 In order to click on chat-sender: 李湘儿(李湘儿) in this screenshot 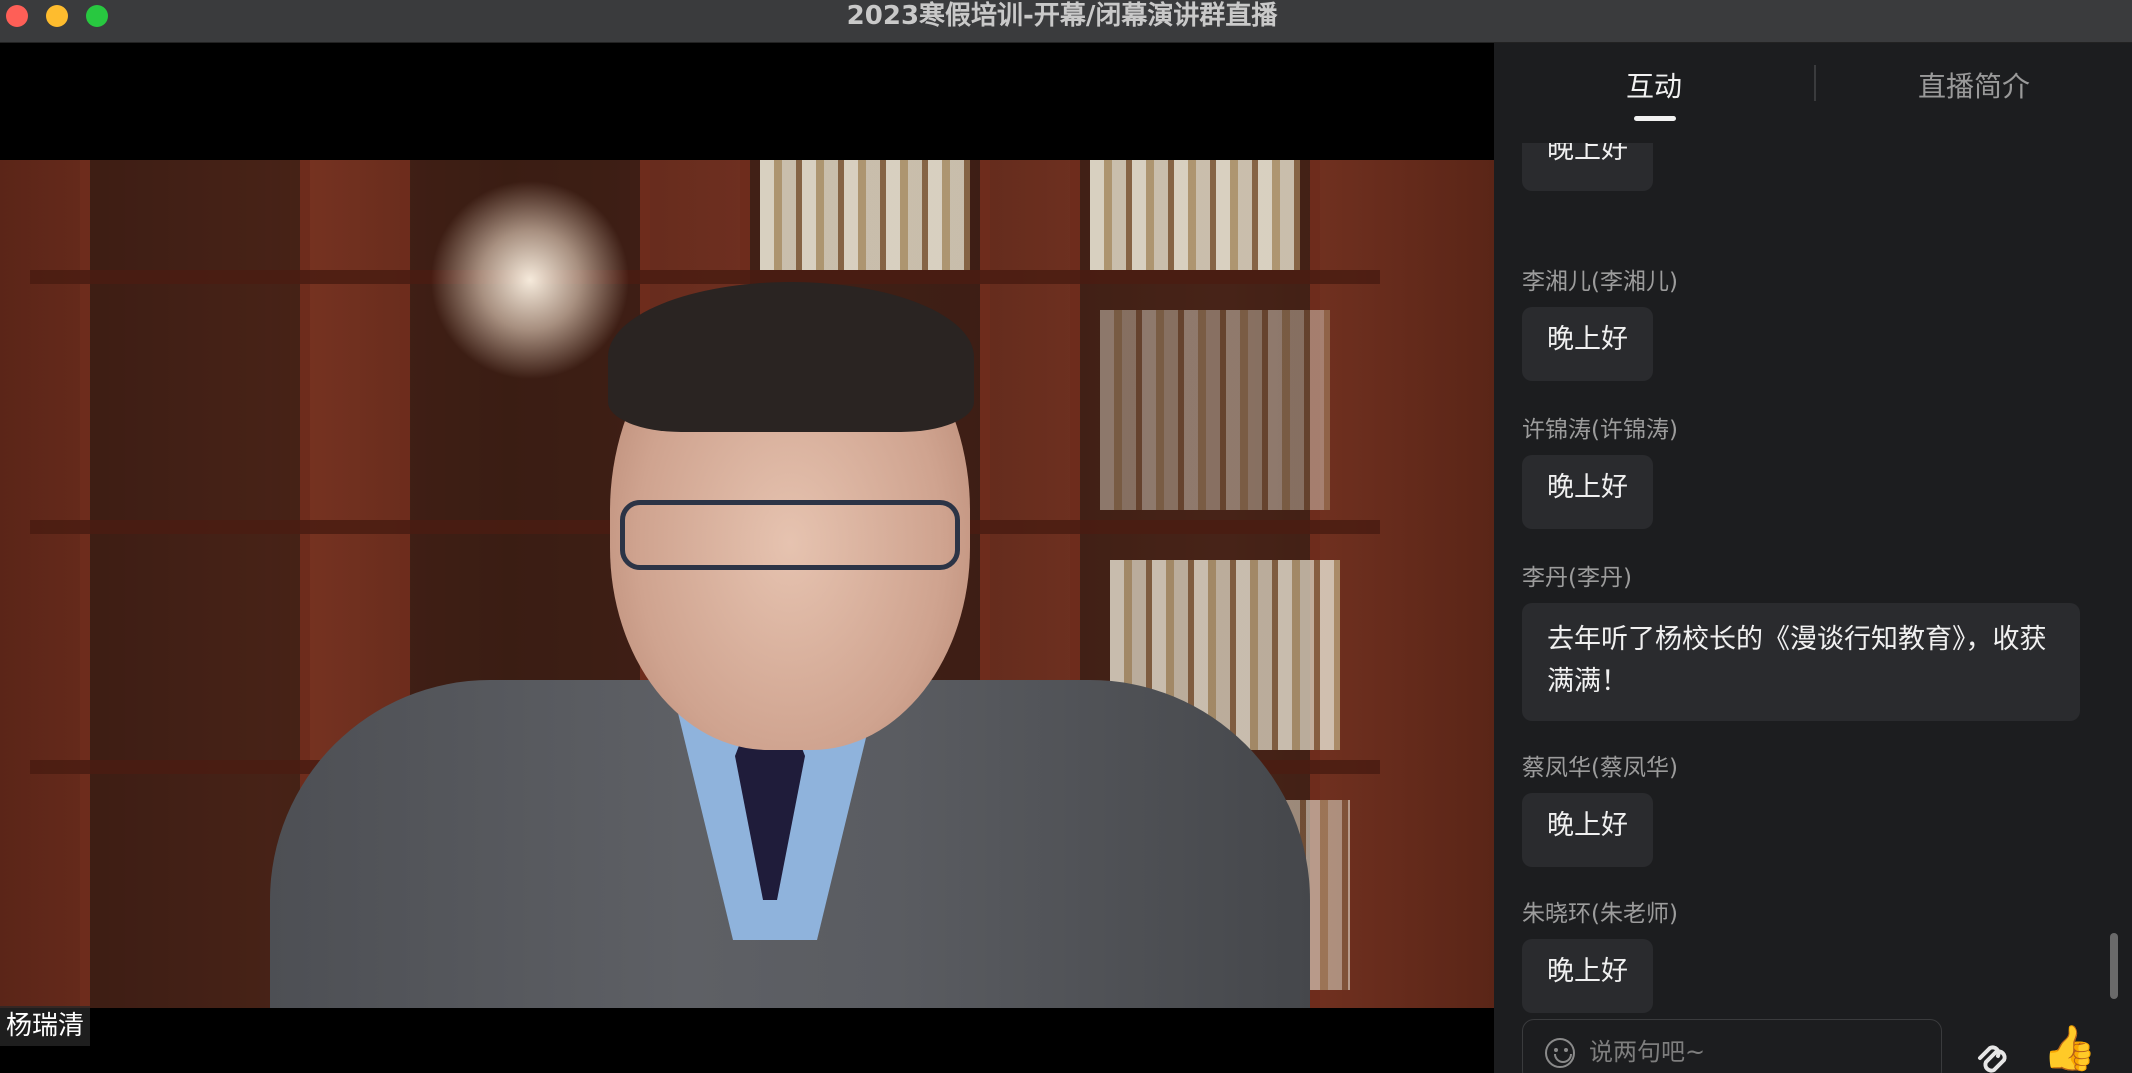, I will do `click(1600, 282)`.